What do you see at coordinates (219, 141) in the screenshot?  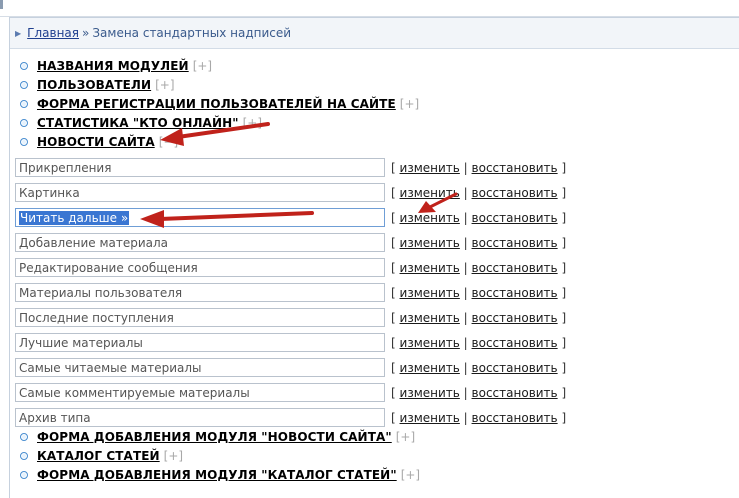 I see `module-row: НОВОСТИ САЙТА [−]` at bounding box center [219, 141].